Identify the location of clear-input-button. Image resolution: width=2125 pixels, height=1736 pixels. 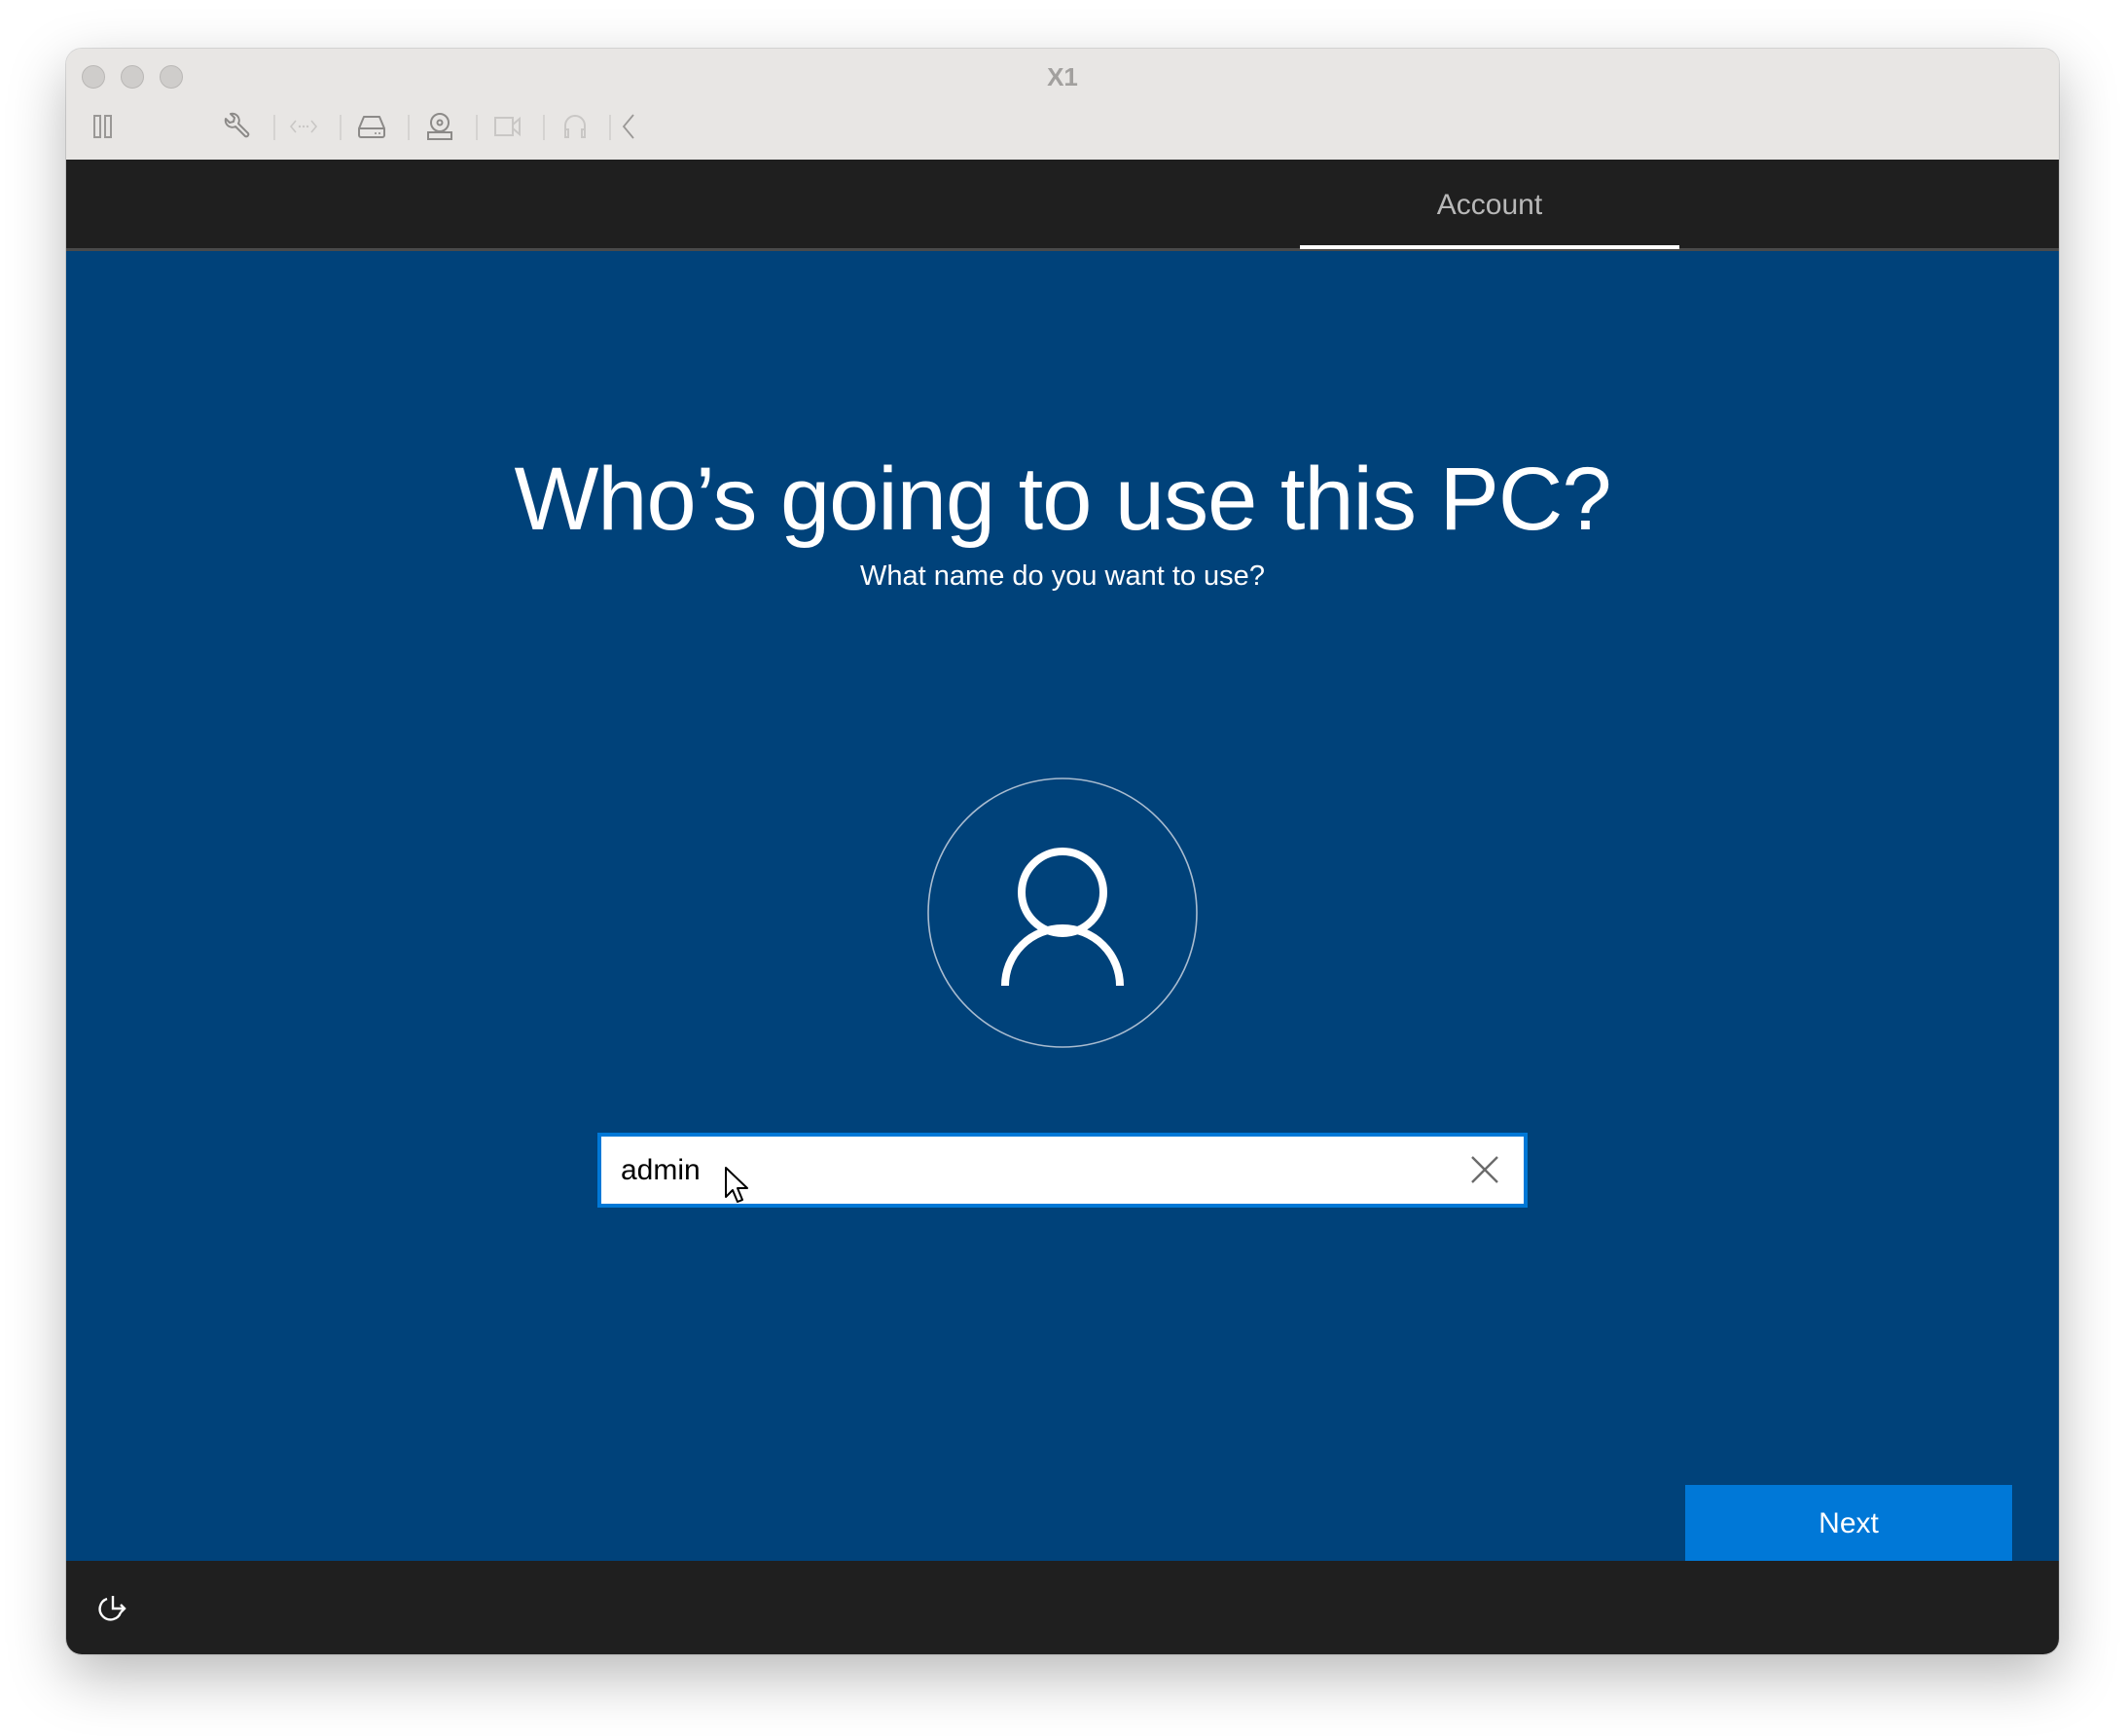
(1484, 1169).